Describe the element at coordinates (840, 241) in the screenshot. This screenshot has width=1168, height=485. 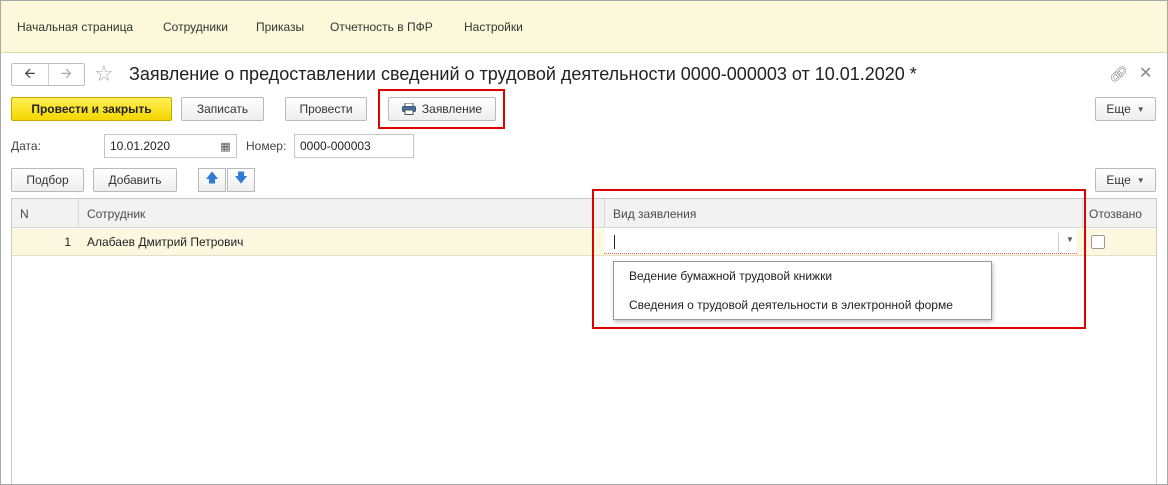
I see `statement-type-input` at that location.